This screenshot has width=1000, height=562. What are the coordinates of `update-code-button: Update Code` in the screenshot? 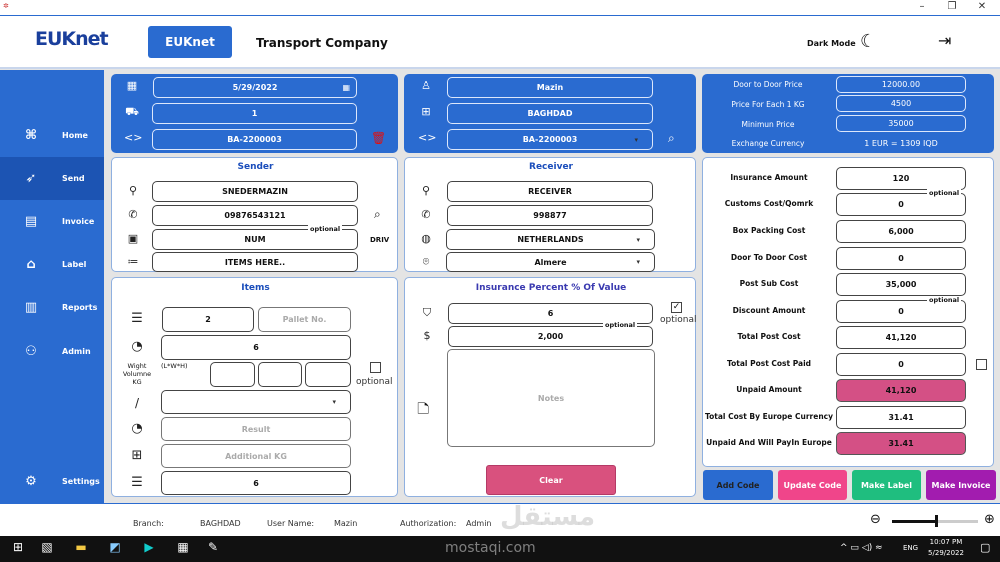 It's located at (812, 485).